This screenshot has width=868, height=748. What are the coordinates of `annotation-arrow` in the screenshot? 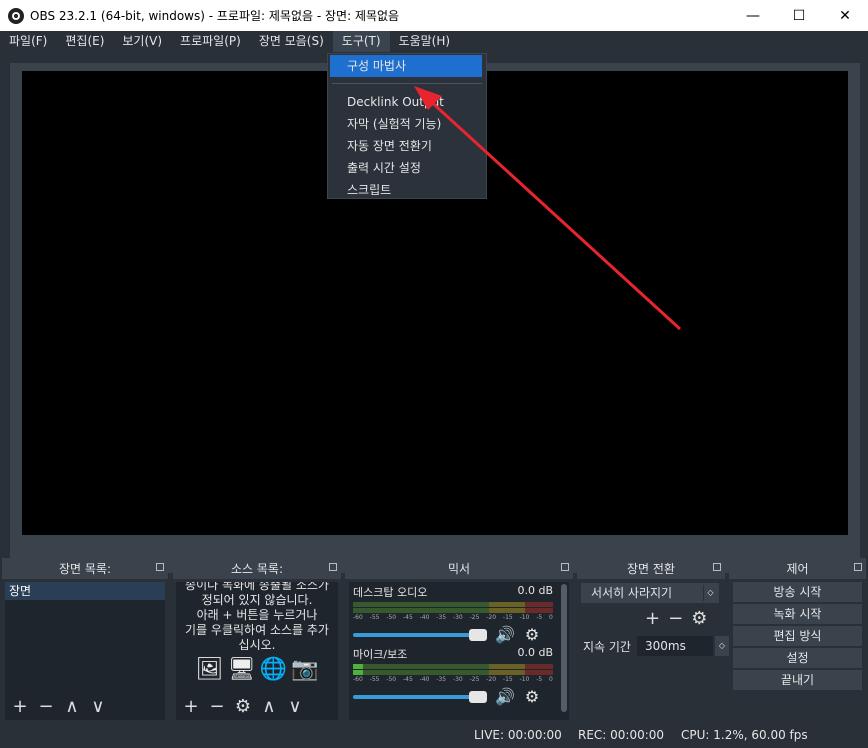 It's located at (548, 208).